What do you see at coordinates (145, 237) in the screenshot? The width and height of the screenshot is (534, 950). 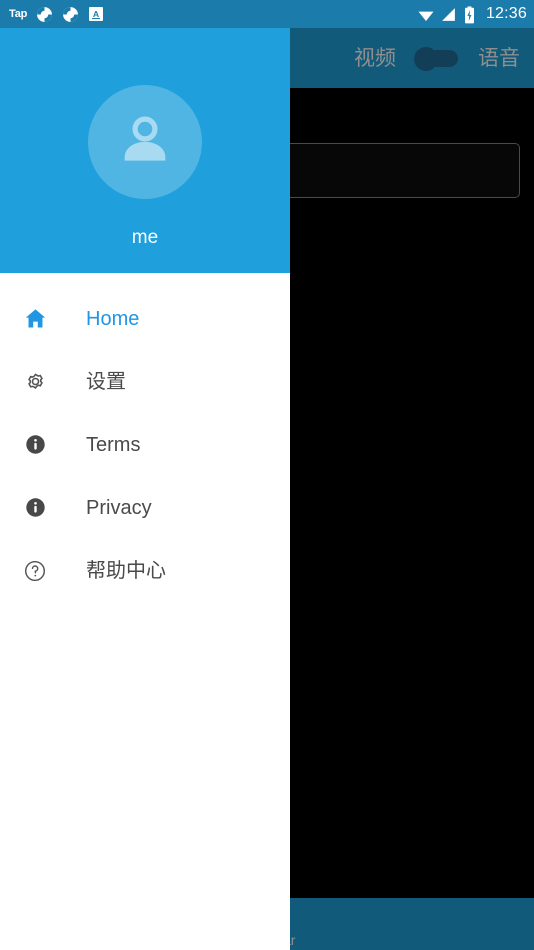 I see `profile-name: me` at bounding box center [145, 237].